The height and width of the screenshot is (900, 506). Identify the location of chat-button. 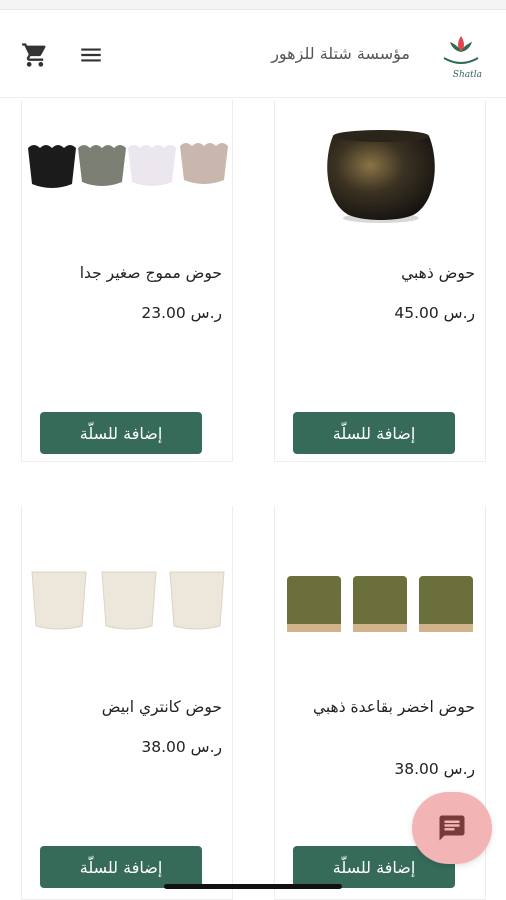
(452, 828).